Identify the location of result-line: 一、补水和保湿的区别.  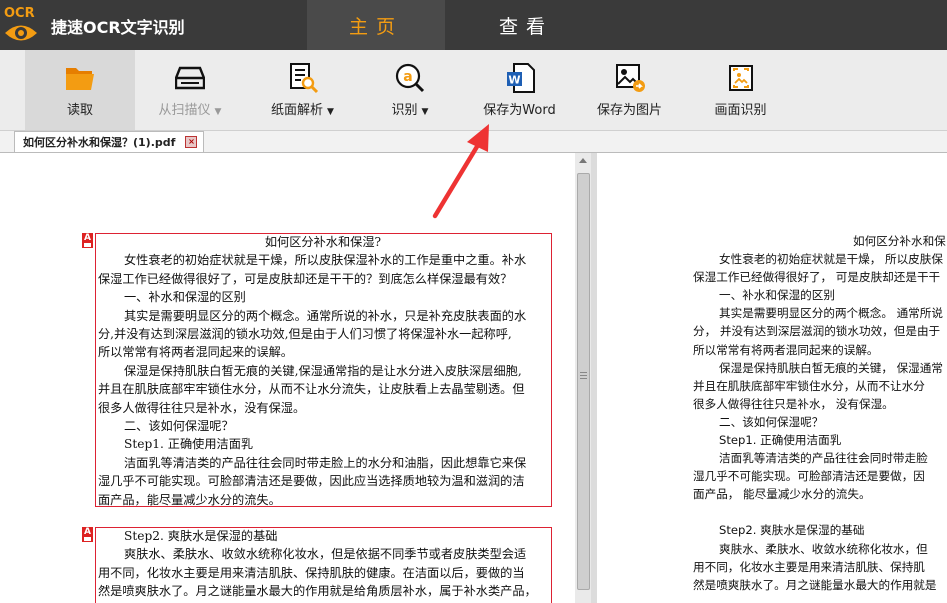
(777, 295).